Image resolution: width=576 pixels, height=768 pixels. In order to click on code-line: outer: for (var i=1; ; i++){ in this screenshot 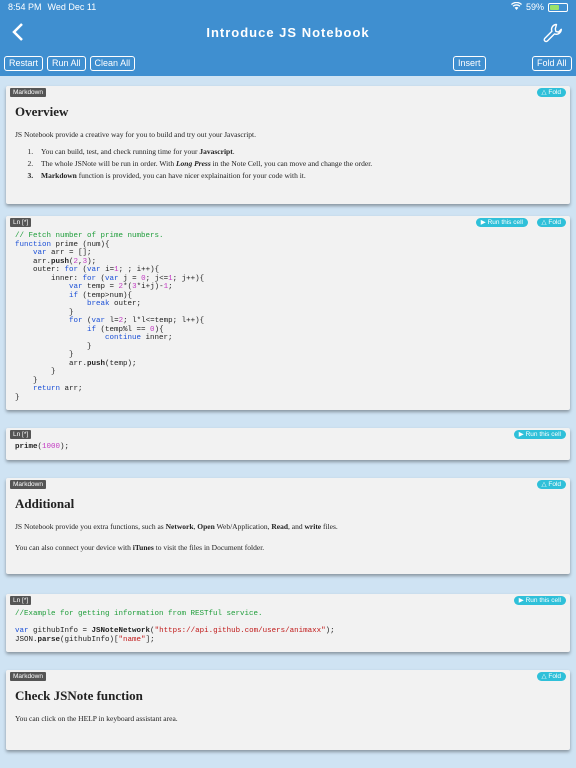, I will do `click(87, 270)`.